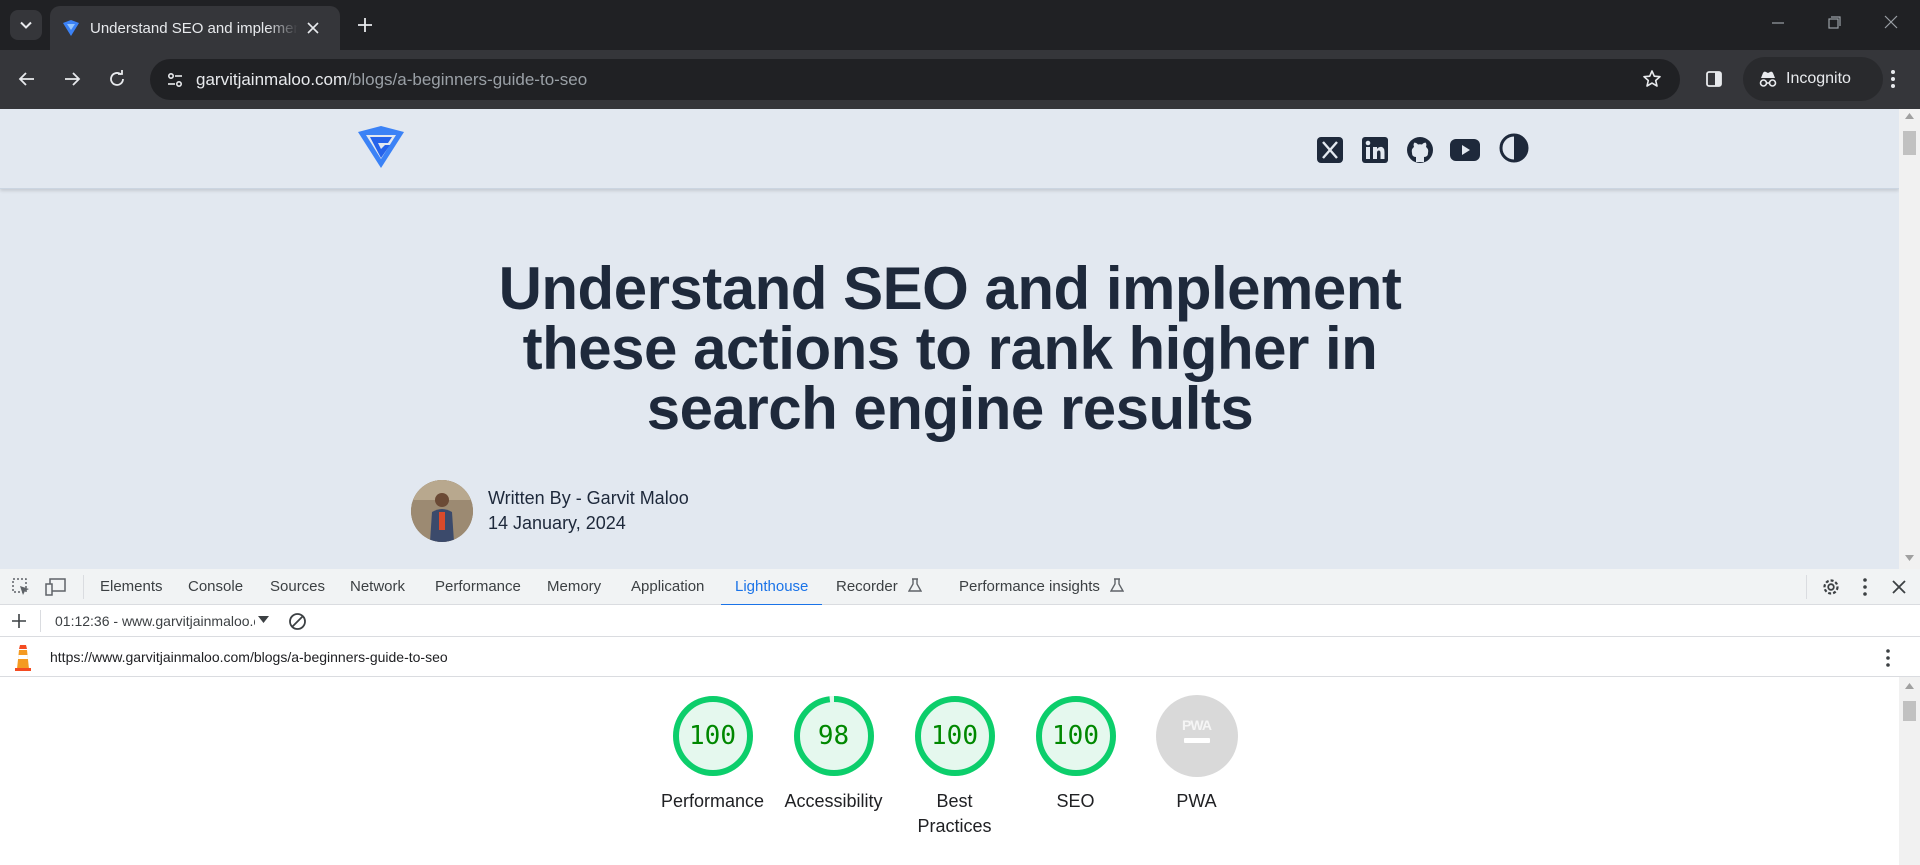 The height and width of the screenshot is (865, 1920). Describe the element at coordinates (1865, 587) in the screenshot. I see `devtools-menu-icon` at that location.